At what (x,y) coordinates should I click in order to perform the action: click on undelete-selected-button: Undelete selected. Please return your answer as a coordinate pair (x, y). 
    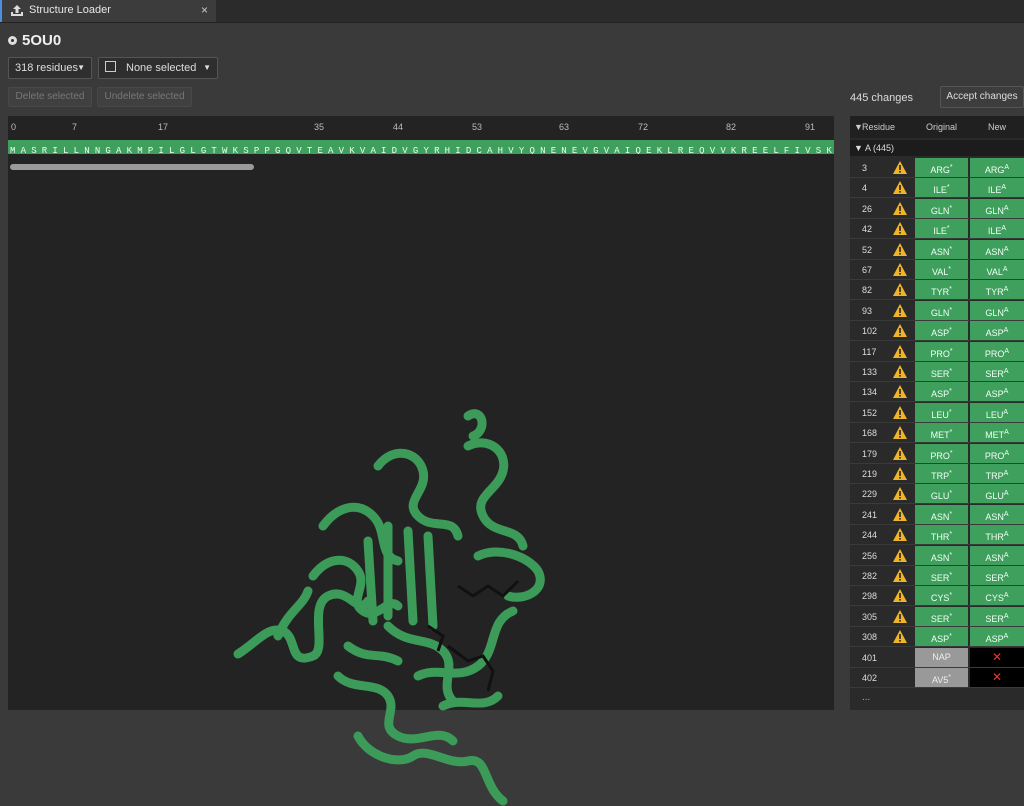
    Looking at the image, I should click on (144, 97).